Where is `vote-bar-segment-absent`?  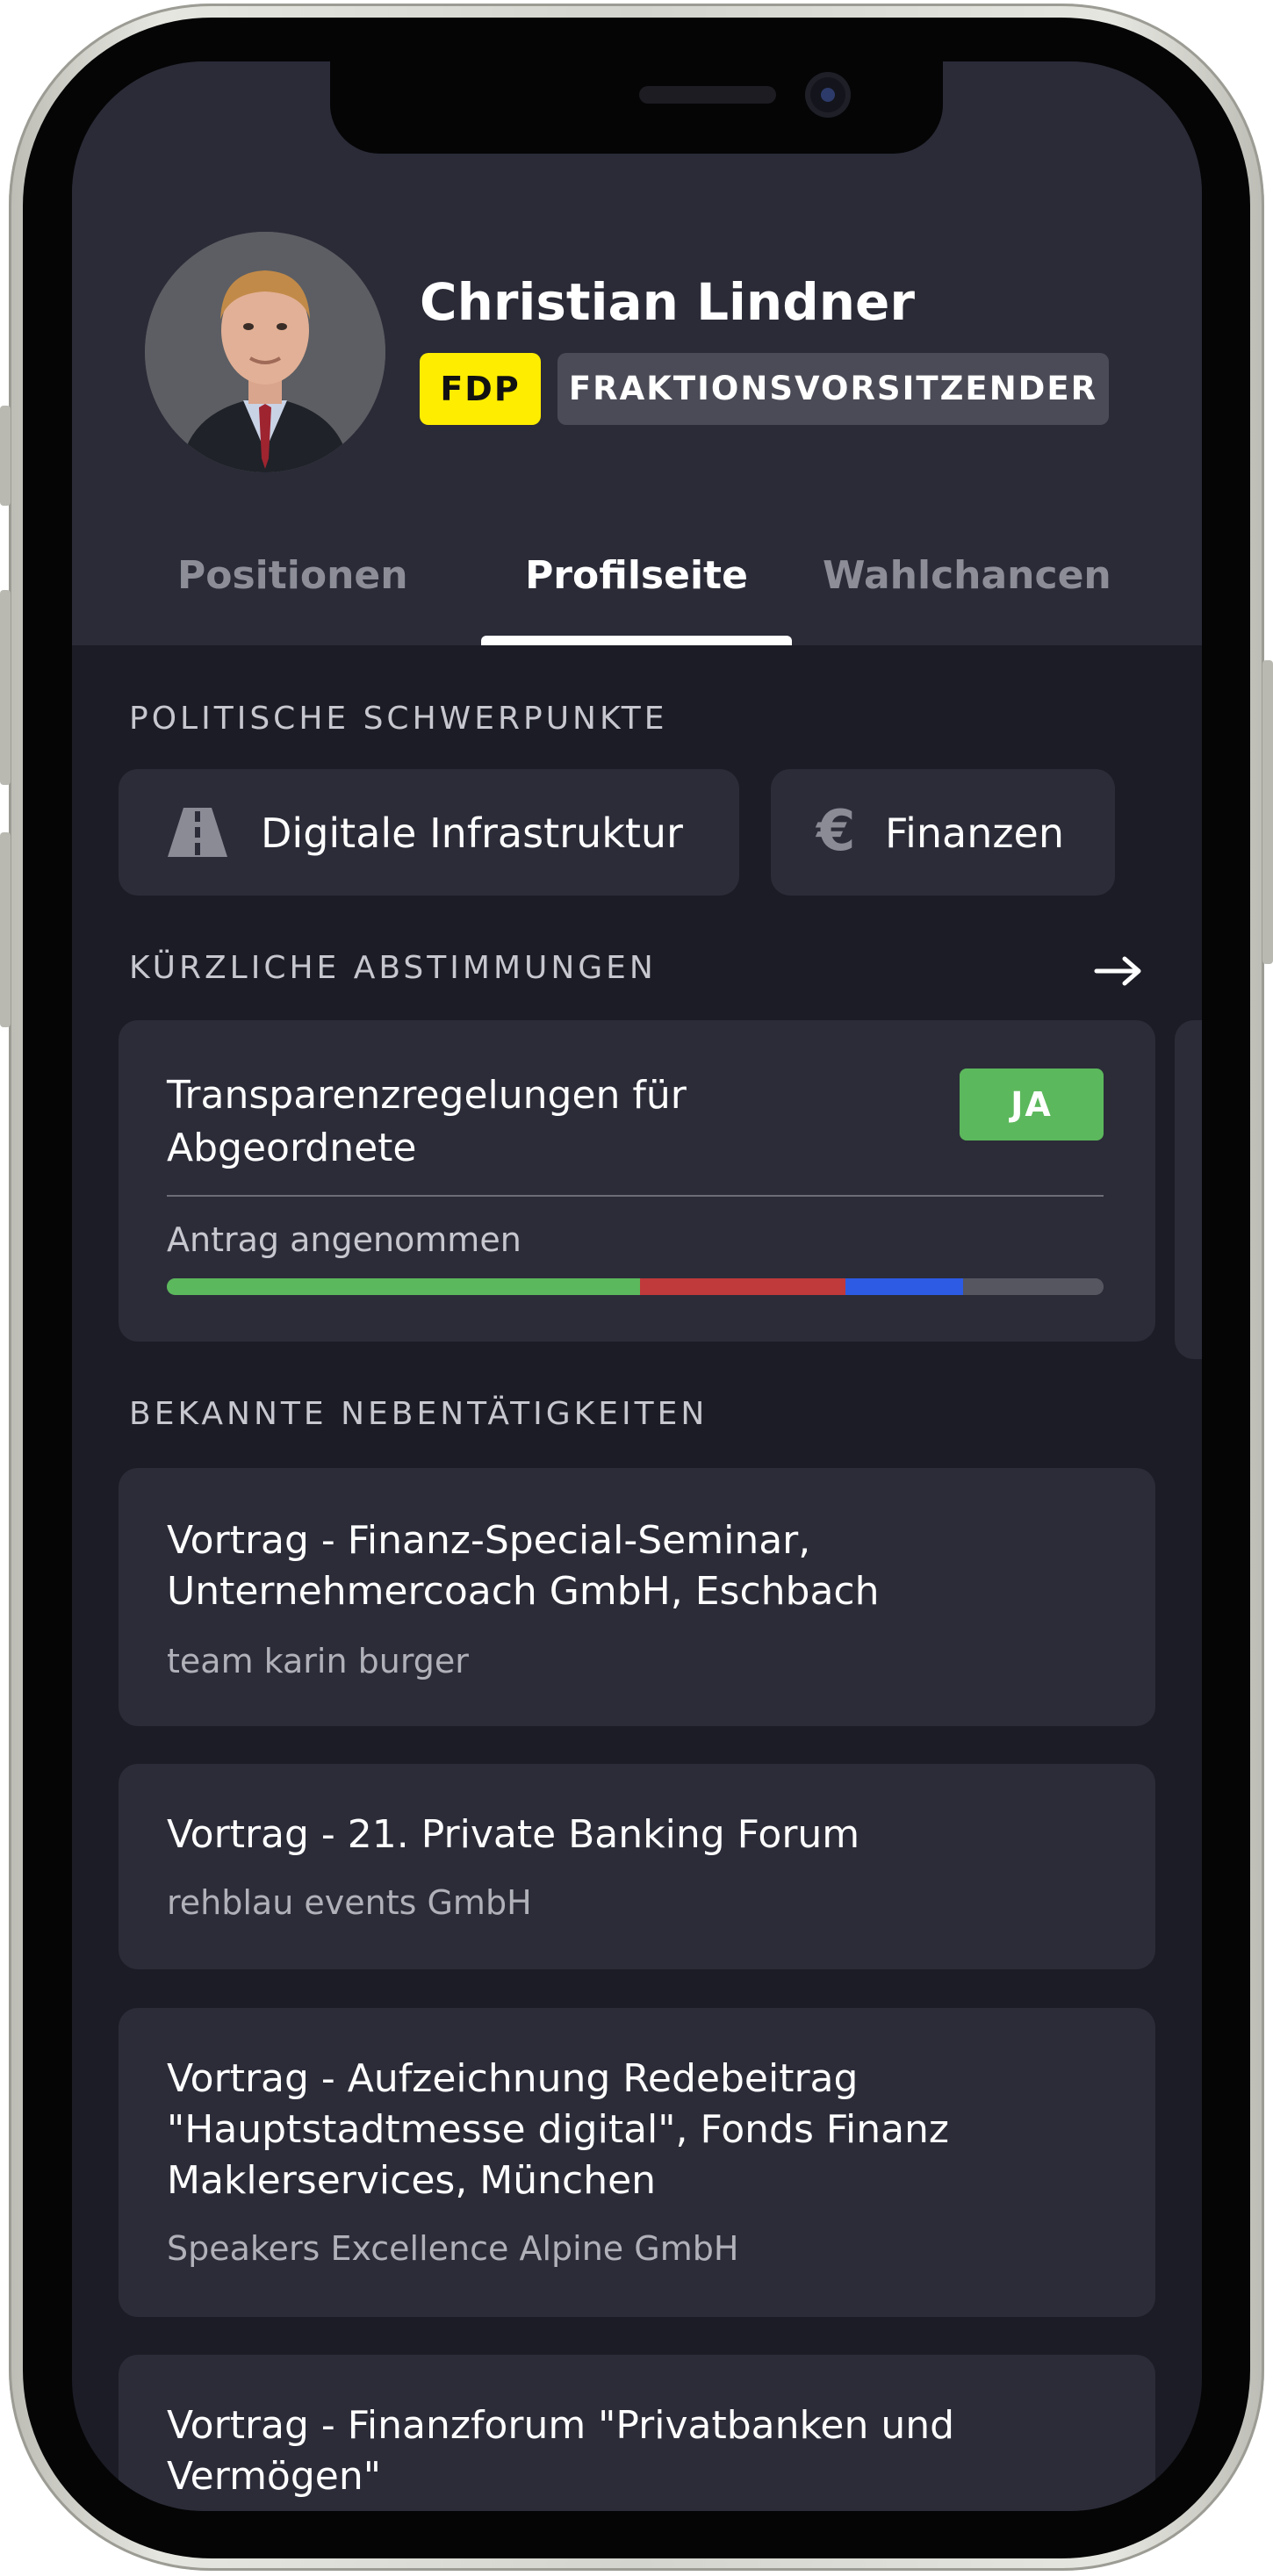
vote-bar-segment-absent is located at coordinates (1033, 1286).